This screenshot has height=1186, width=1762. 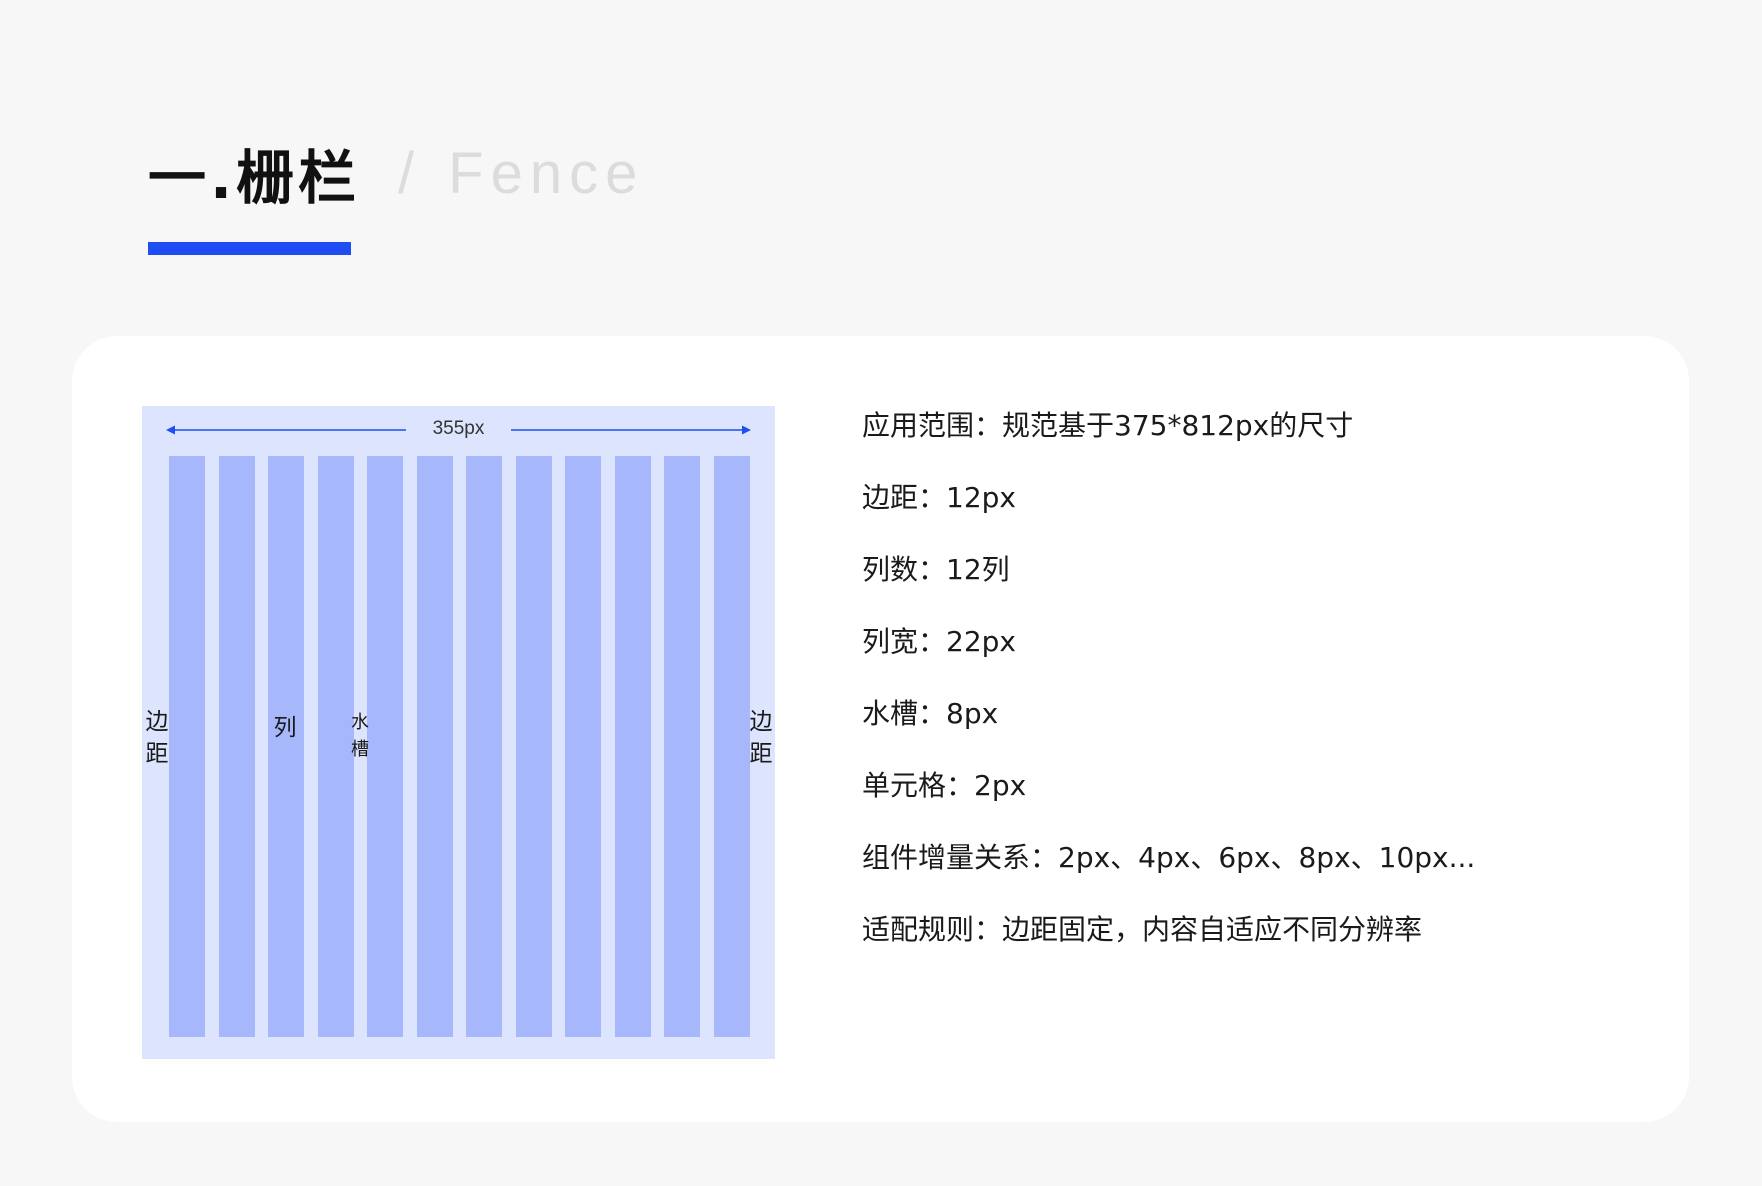 I want to click on spec-item: 应用范围：规范基于375*812px的尺寸, so click(x=1108, y=425).